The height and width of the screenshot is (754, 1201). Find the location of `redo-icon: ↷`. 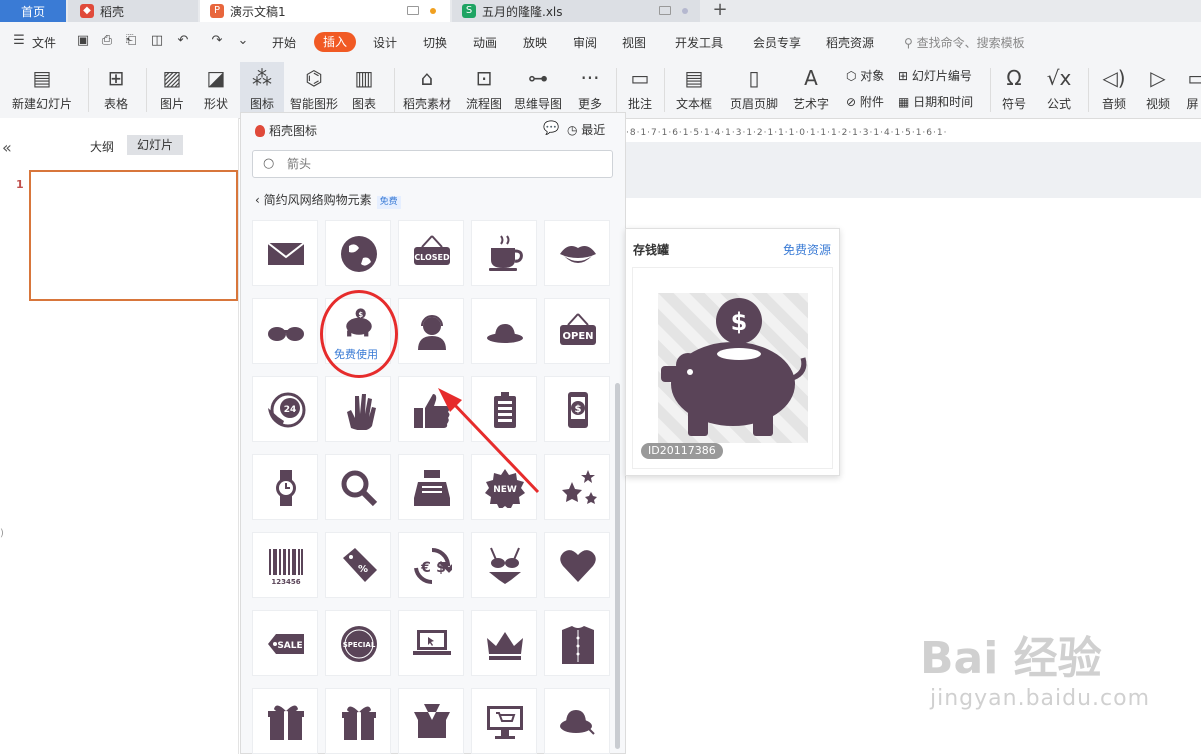

redo-icon: ↷ is located at coordinates (217, 41).